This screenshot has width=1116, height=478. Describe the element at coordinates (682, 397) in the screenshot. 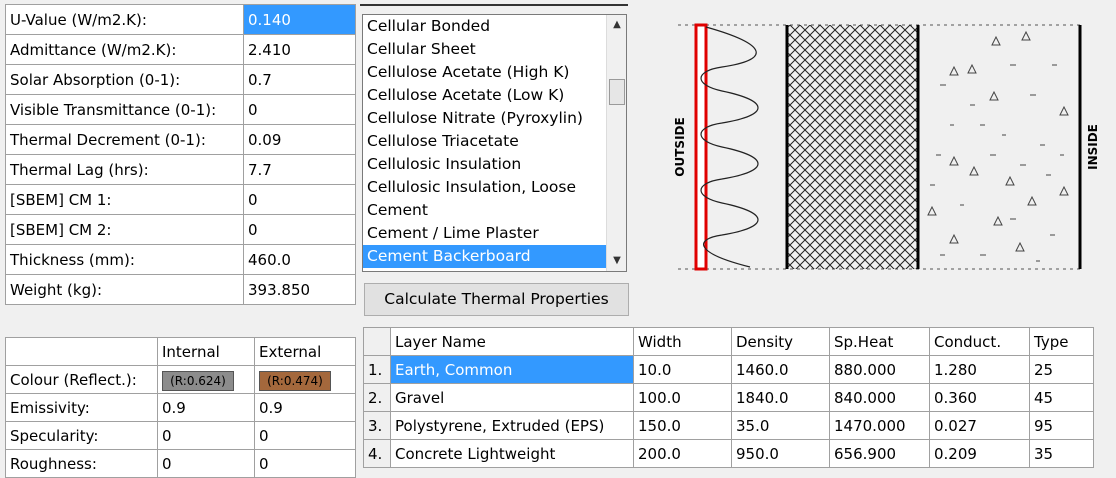

I see `layer-width-cell: 100.0` at that location.